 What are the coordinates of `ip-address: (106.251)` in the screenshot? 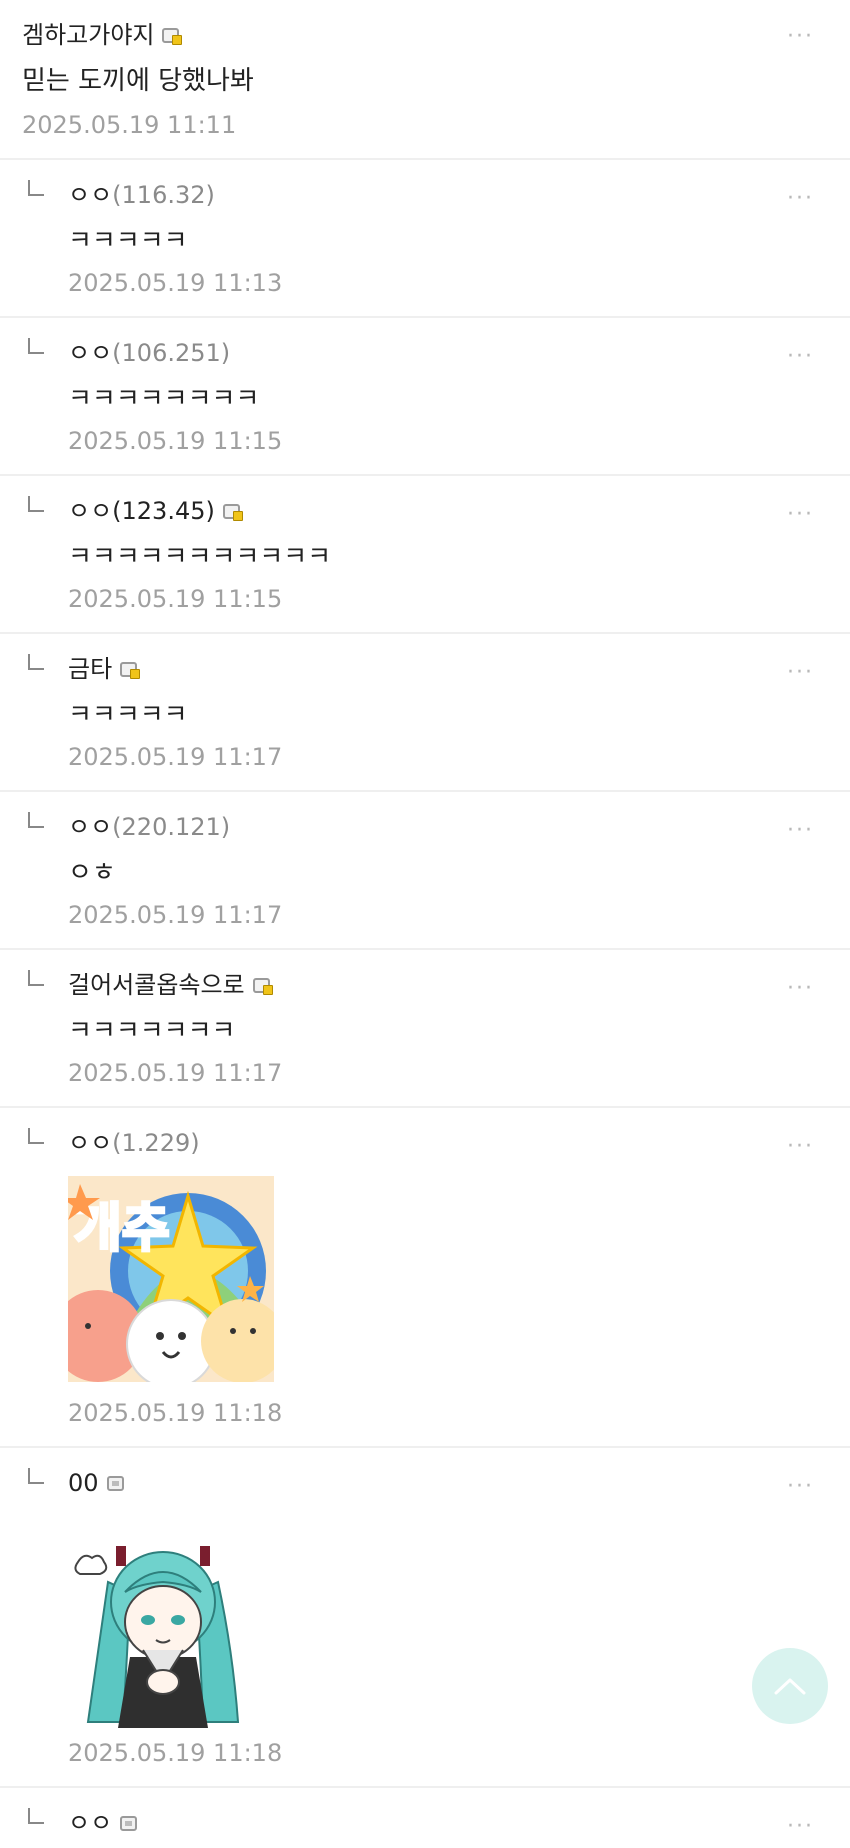 It's located at (171, 353).